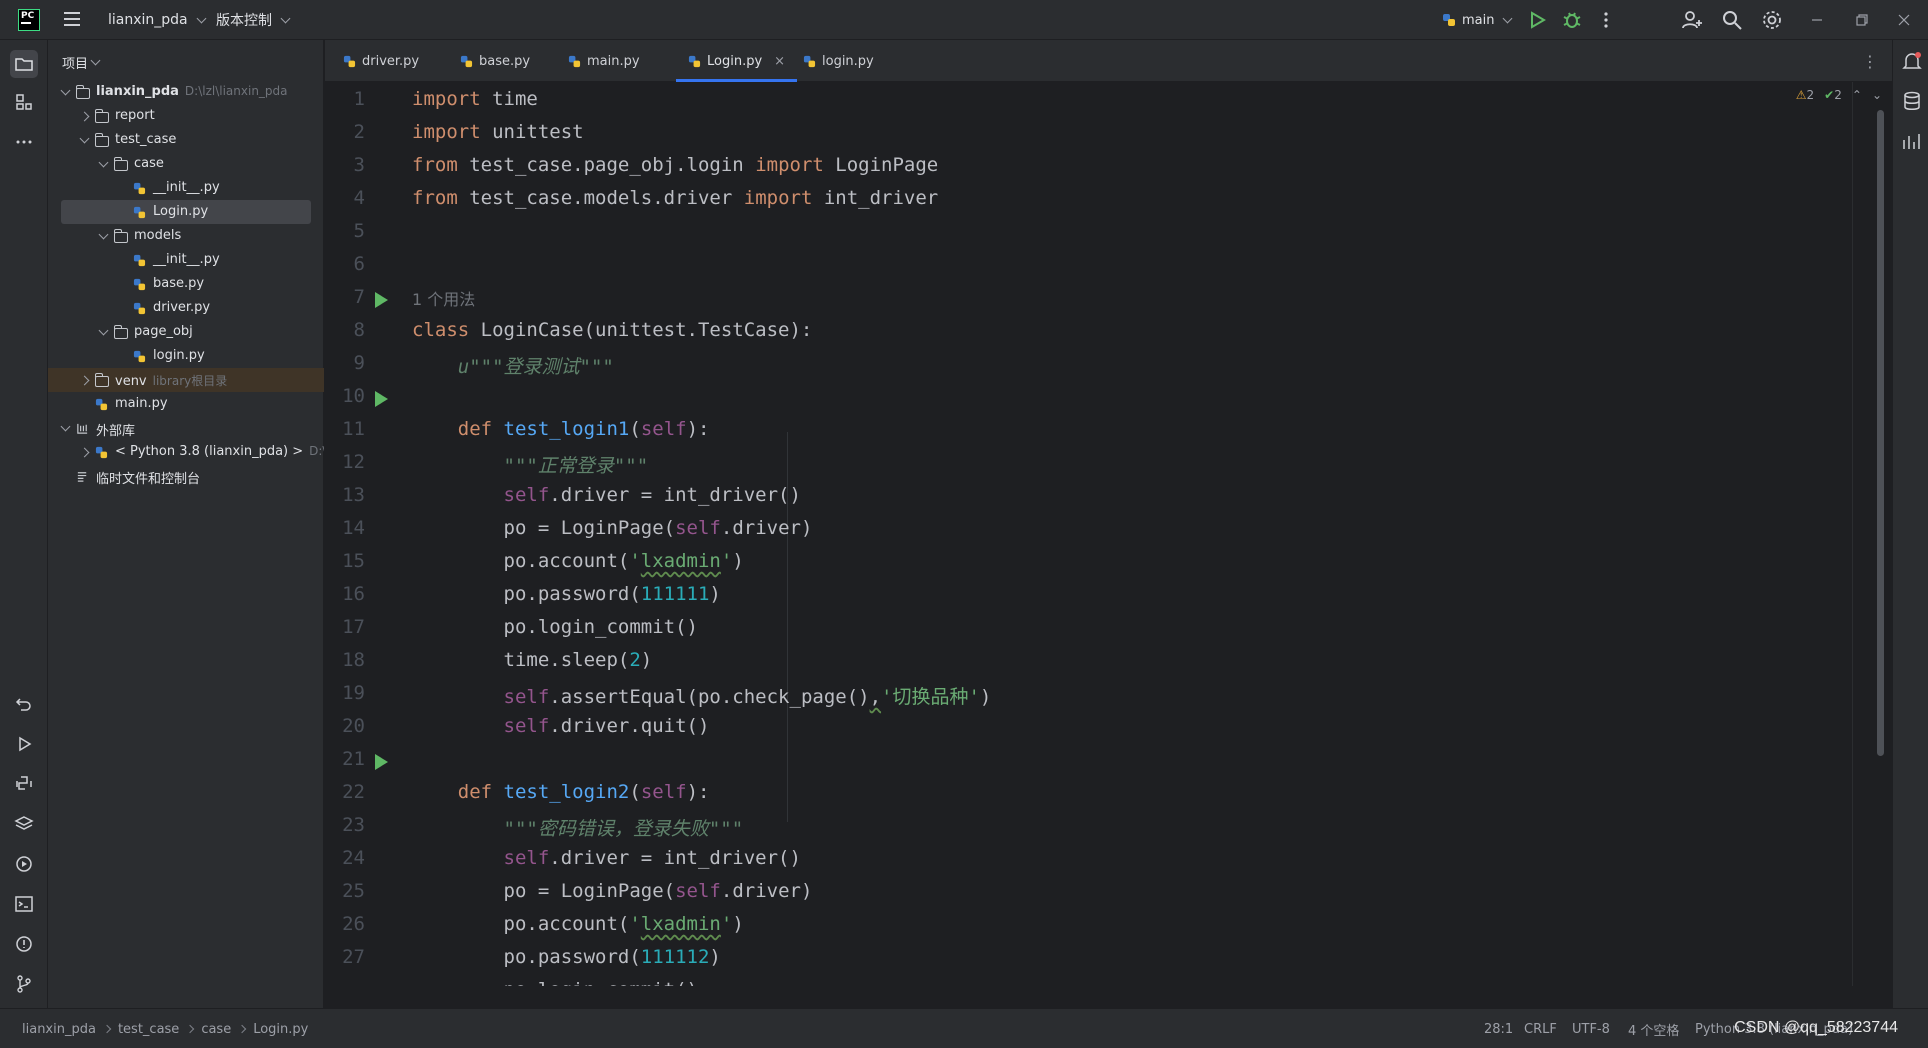 The width and height of the screenshot is (1928, 1048). I want to click on tree-item: main.py, so click(186, 404).